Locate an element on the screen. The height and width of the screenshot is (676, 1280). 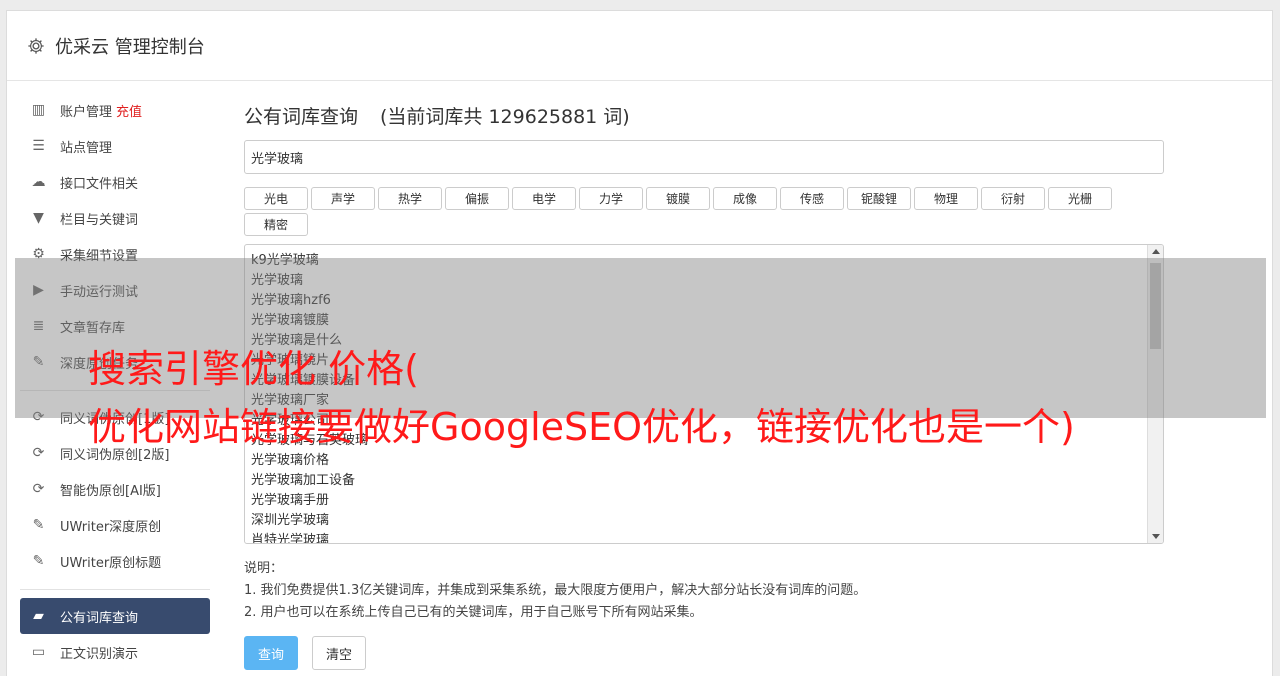
sidebar-item: ▼ 栏目与关键词 is located at coordinates (115, 218).